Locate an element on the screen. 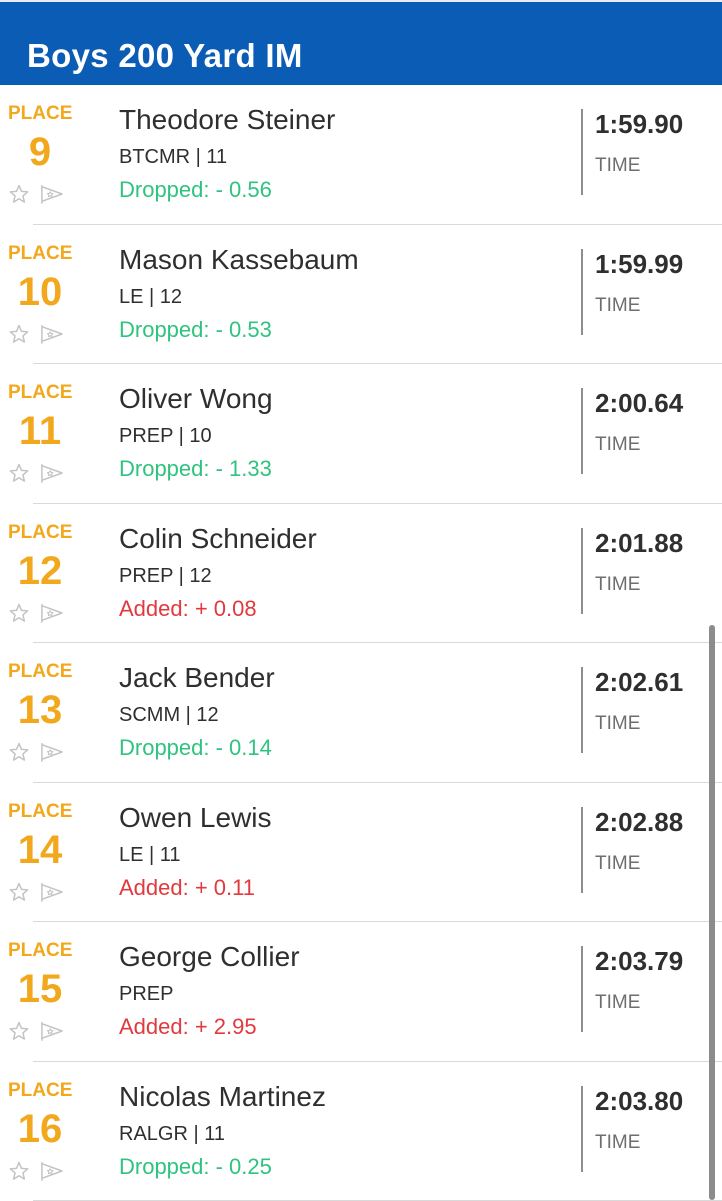  place-number: 12 is located at coordinates (40, 571).